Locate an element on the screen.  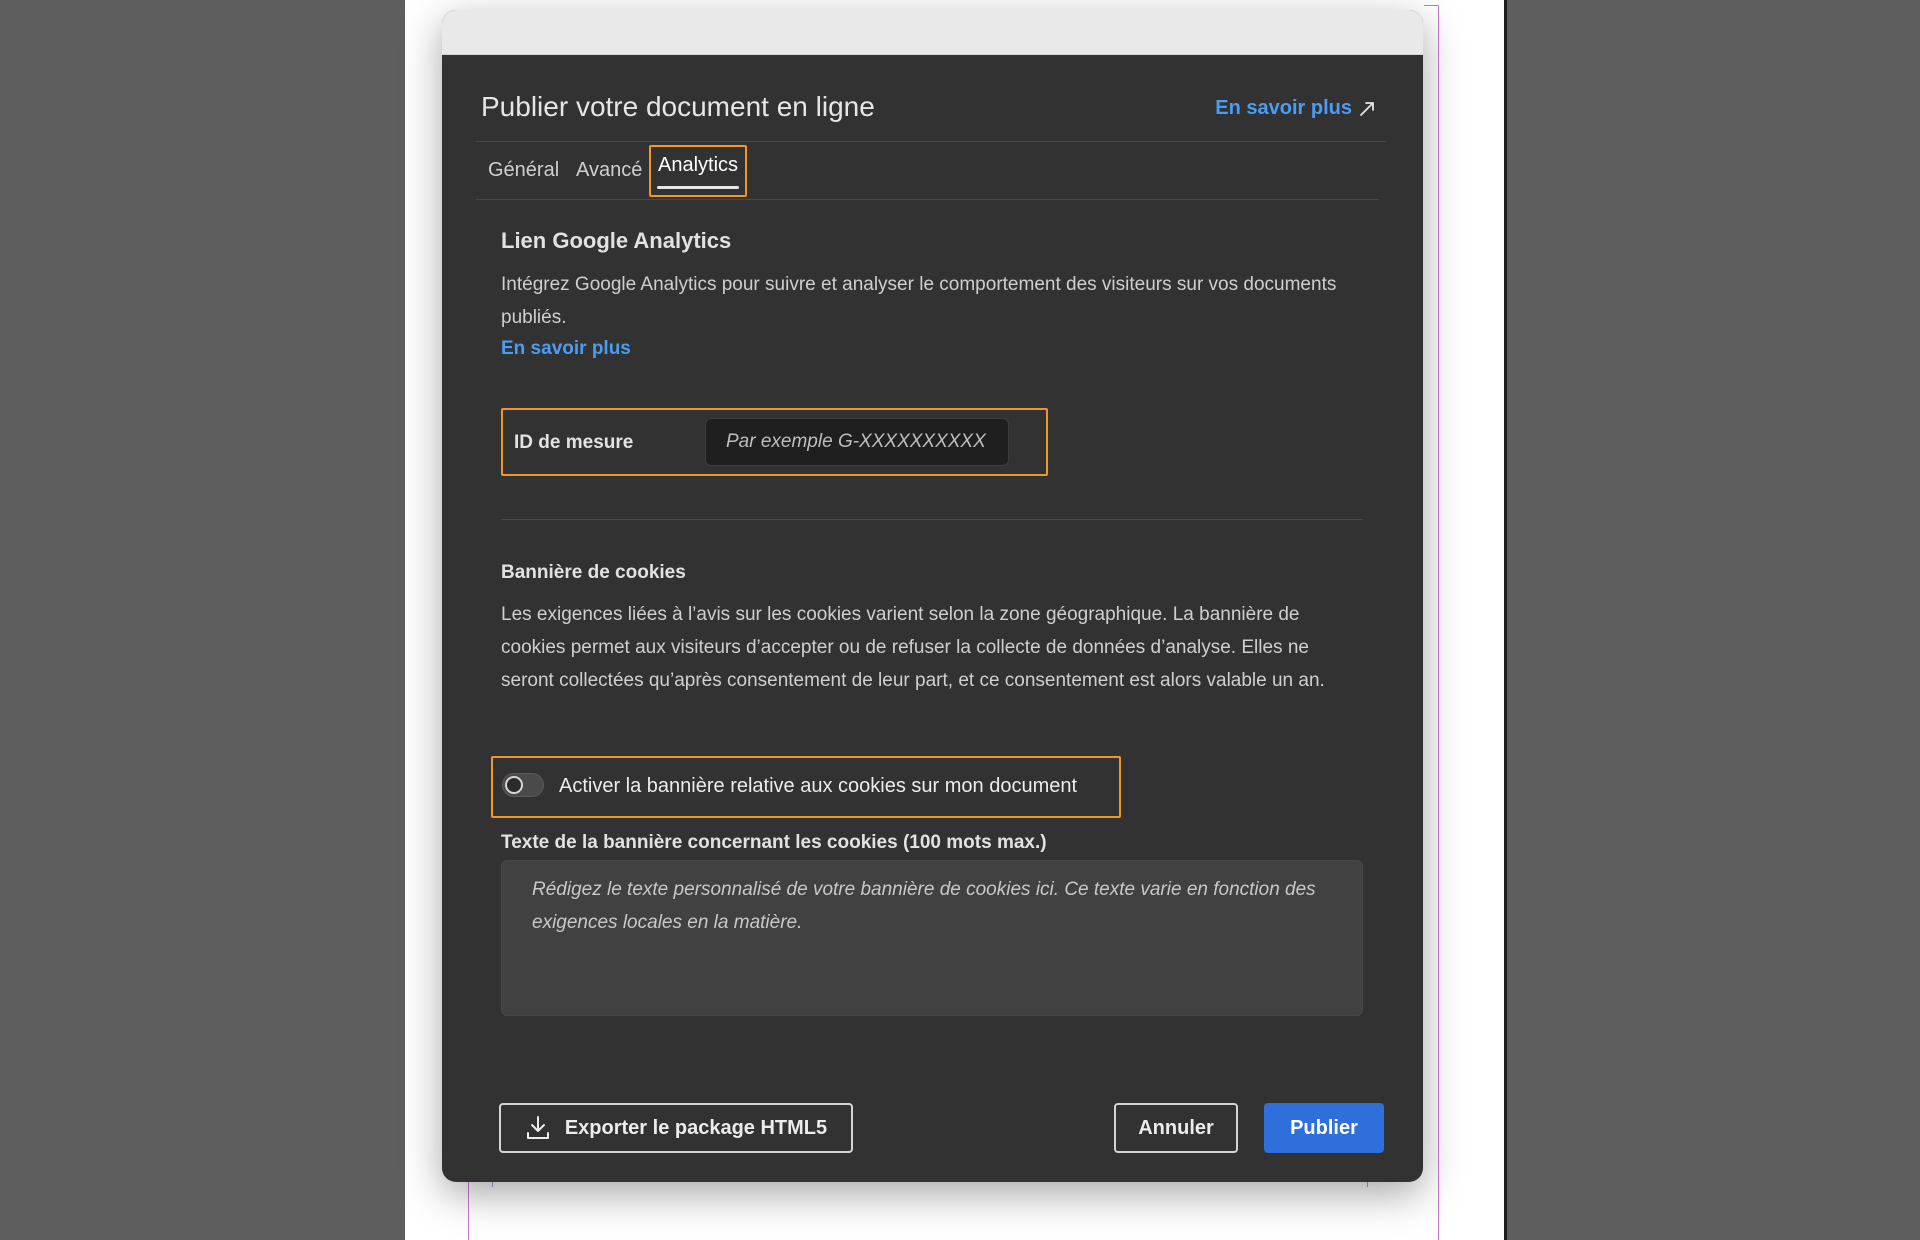
publish-button: Publier is located at coordinates (1324, 1128).